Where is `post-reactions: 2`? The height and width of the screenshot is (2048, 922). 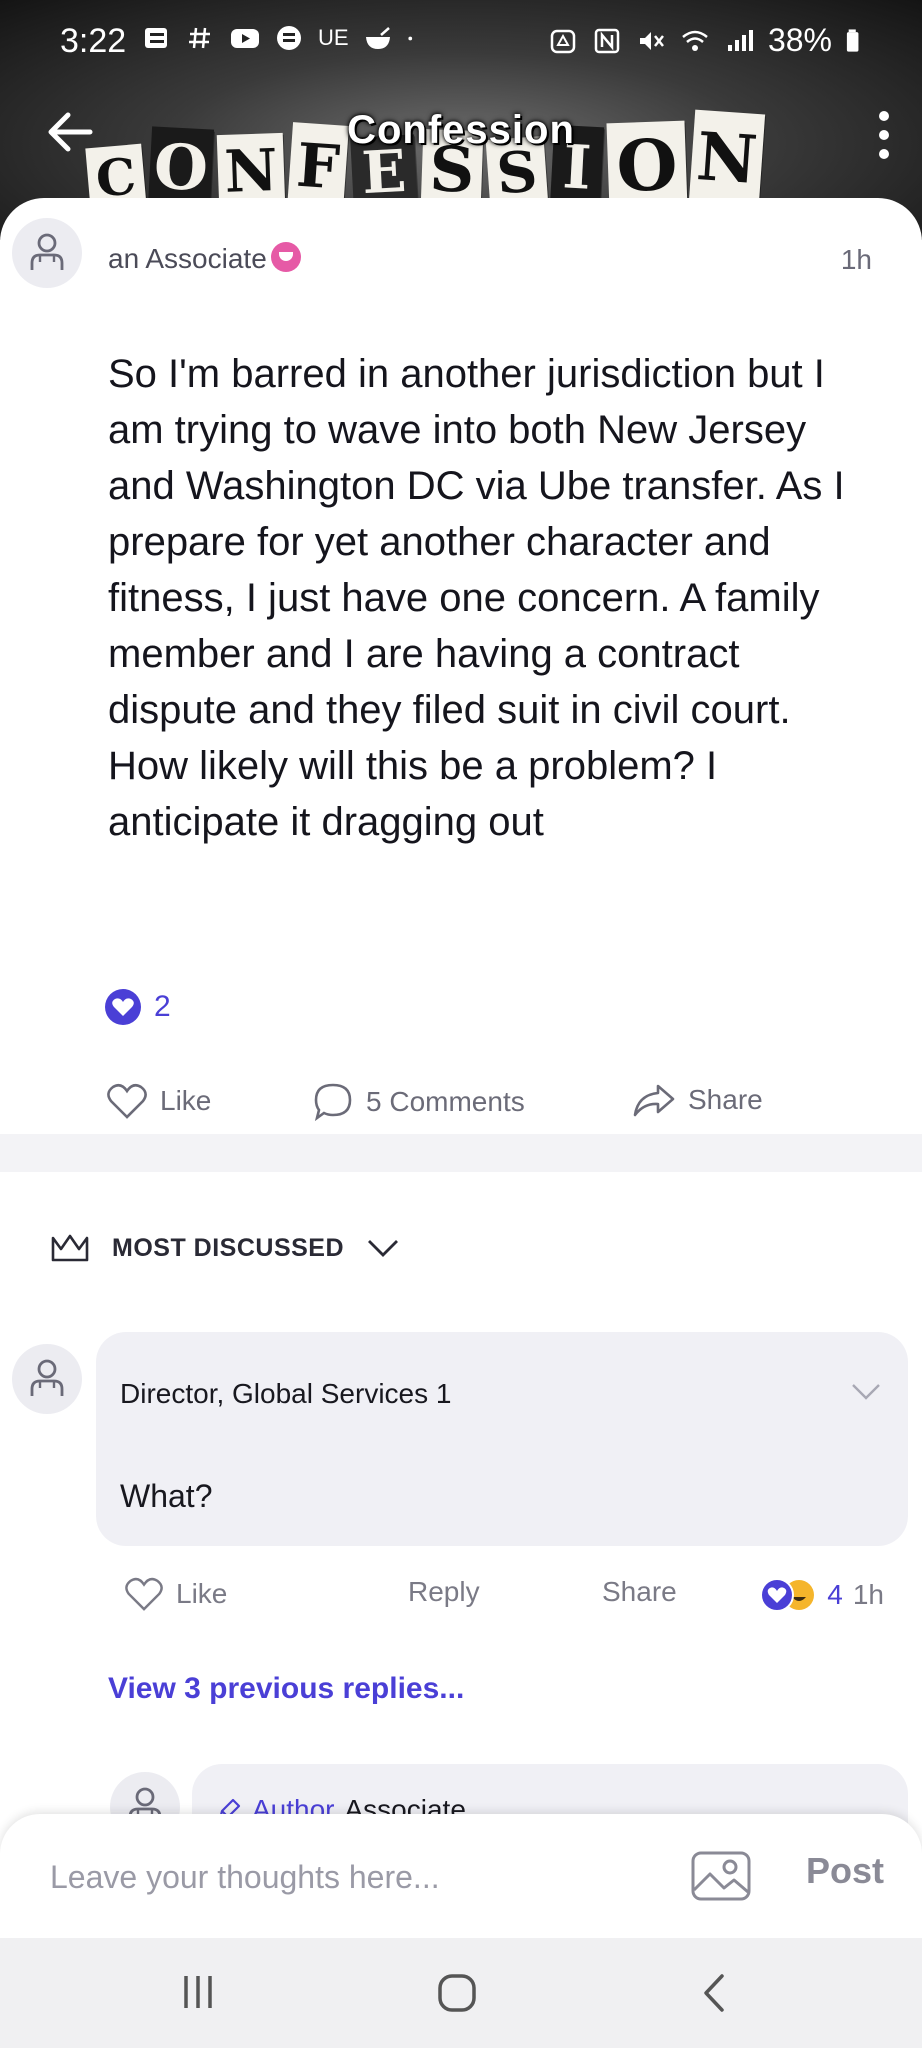 post-reactions: 2 is located at coordinates (137, 1007).